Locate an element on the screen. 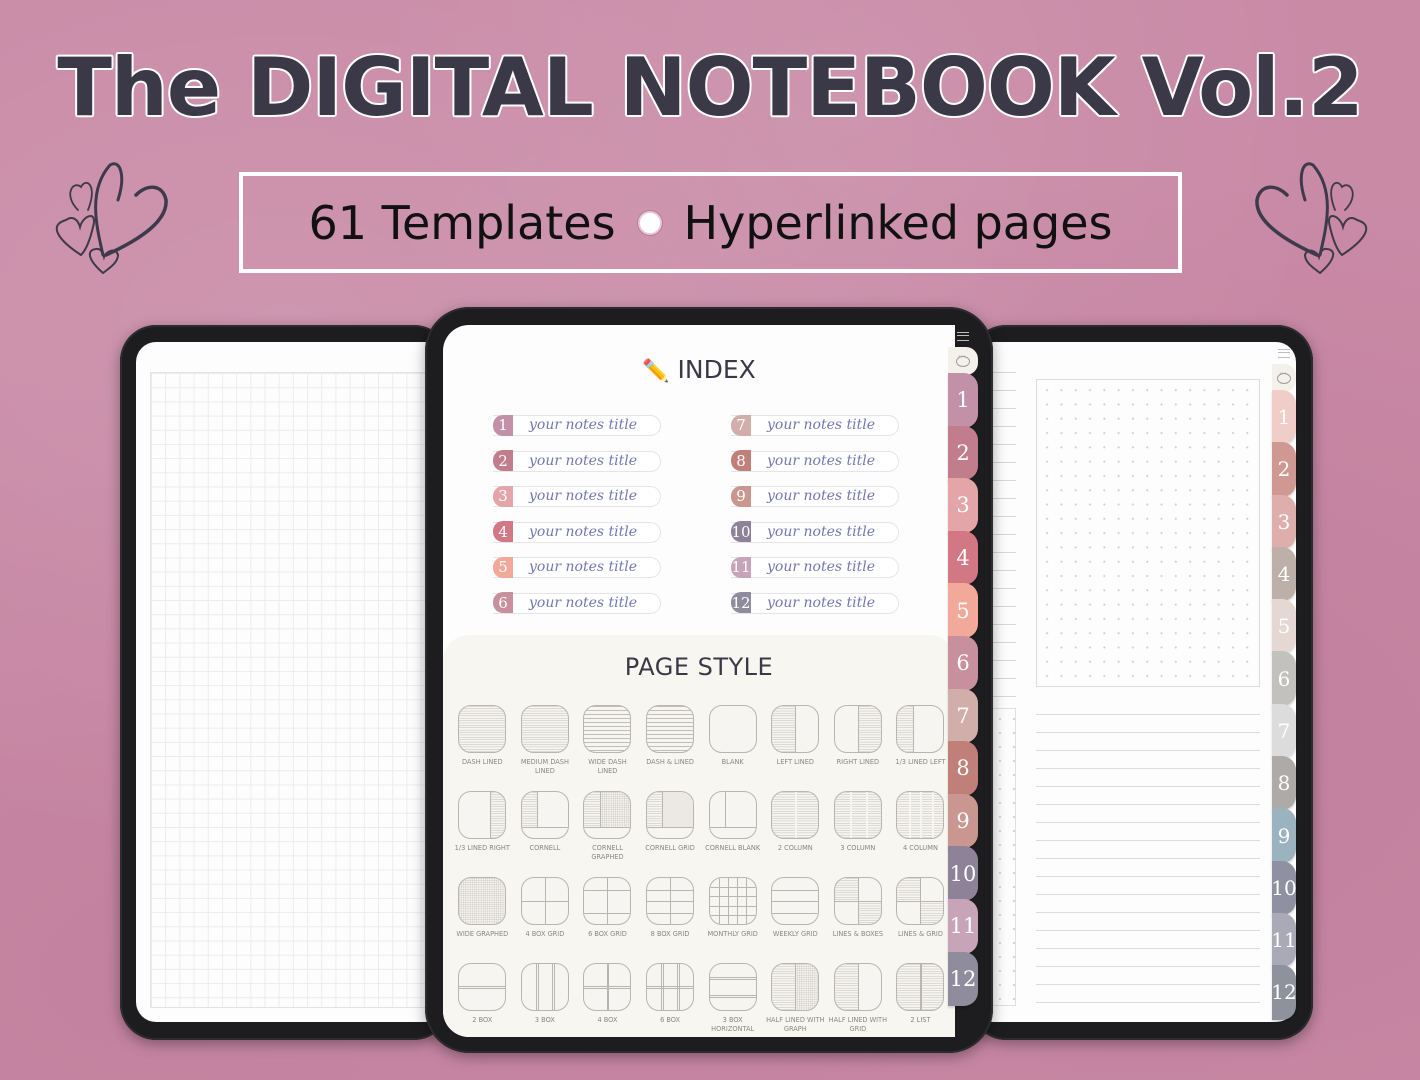 The image size is (1420, 1080). page-style-wide-graphed: WIDE GRAPHED is located at coordinates (482, 917).